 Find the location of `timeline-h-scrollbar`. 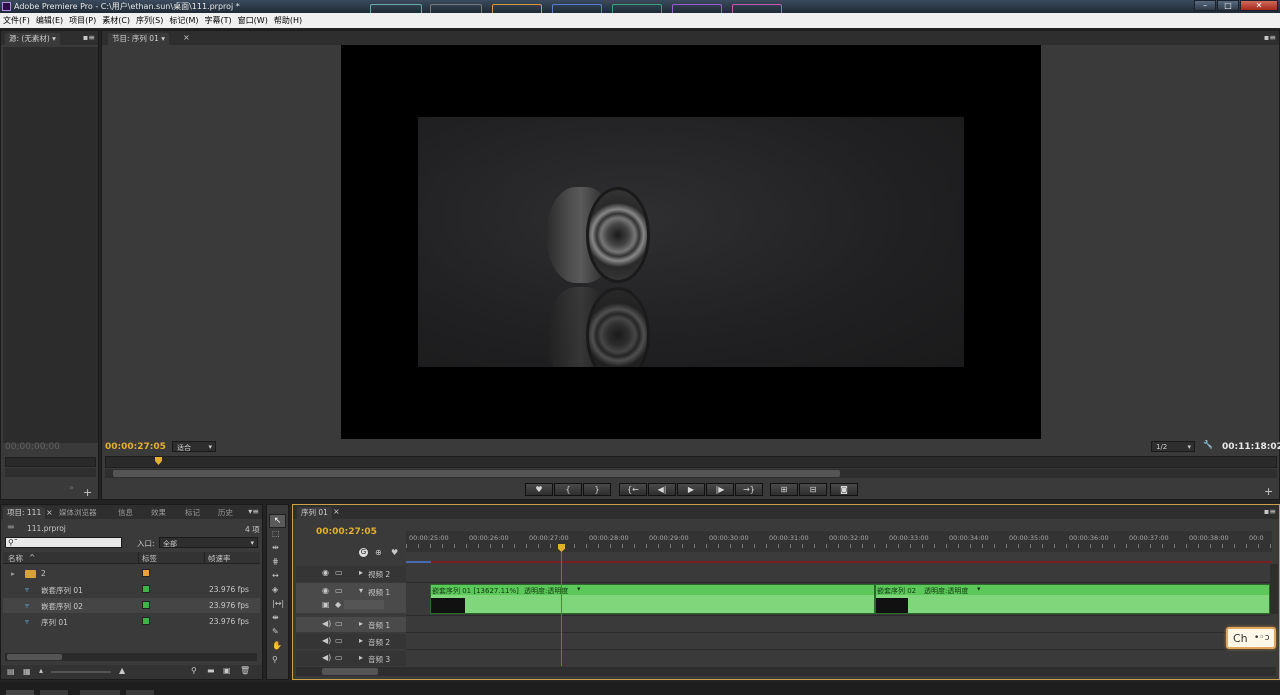

timeline-h-scrollbar is located at coordinates (786, 671).